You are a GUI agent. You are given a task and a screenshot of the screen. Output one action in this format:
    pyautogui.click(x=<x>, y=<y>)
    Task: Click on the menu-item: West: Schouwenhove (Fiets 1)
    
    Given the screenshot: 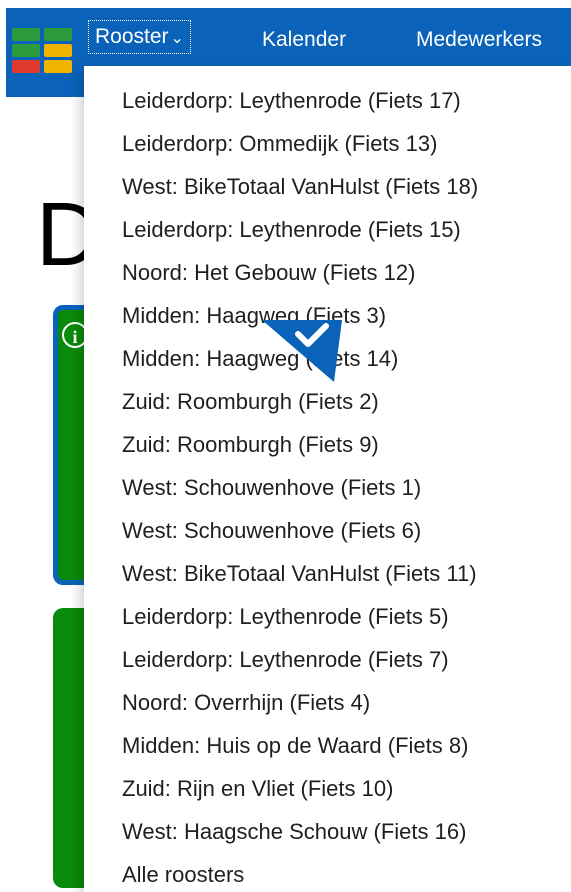 What is the action you would take?
    pyautogui.click(x=271, y=488)
    